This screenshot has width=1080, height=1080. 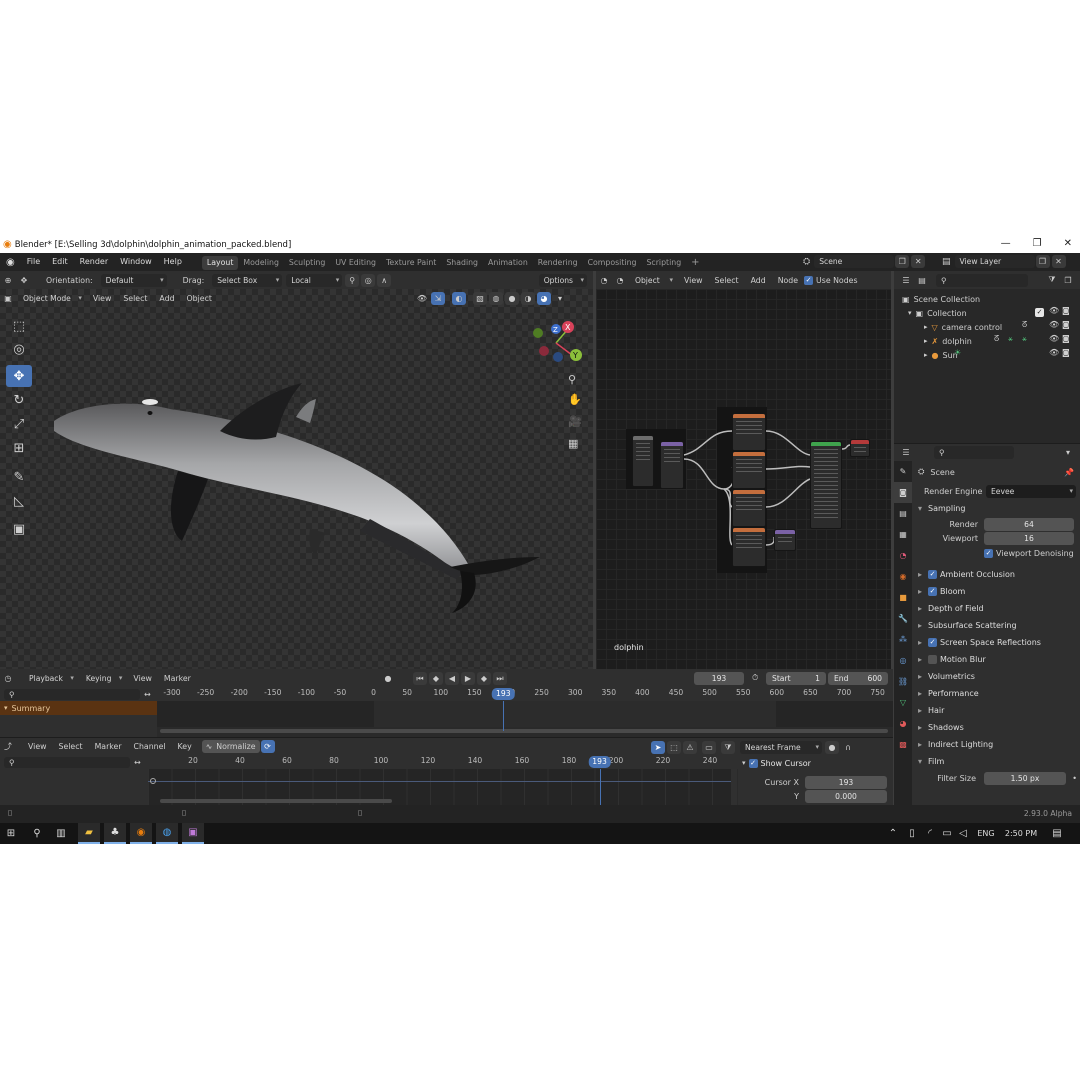 What do you see at coordinates (1068, 243) in the screenshot?
I see `close-button: ✕` at bounding box center [1068, 243].